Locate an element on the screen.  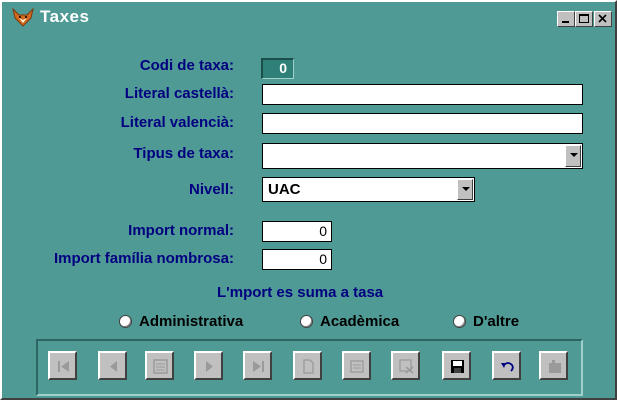
new-document-icon is located at coordinates (308, 366).